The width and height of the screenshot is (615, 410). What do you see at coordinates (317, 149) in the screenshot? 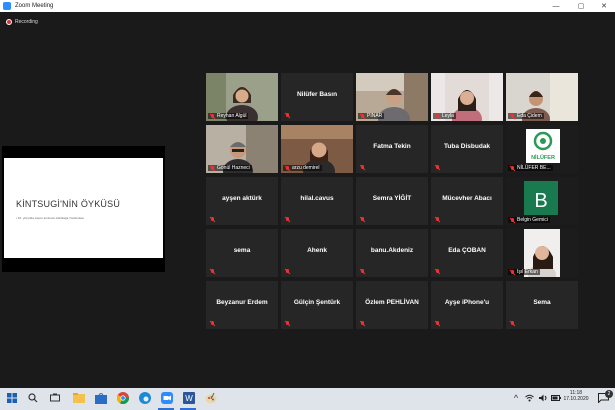
I see `participant-tile: arzu demirel` at bounding box center [317, 149].